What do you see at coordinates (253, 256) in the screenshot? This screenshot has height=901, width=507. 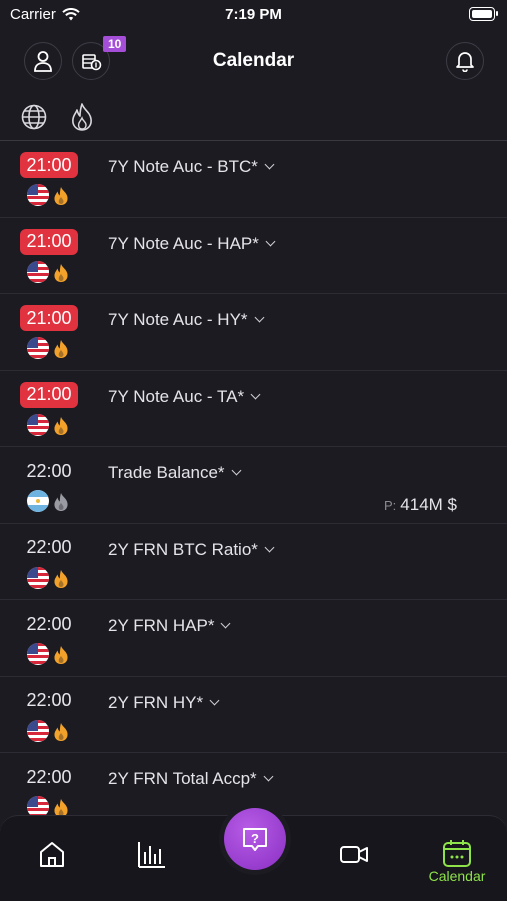 I see `event-row: 21:00 7Y Note Auc - HAP*` at bounding box center [253, 256].